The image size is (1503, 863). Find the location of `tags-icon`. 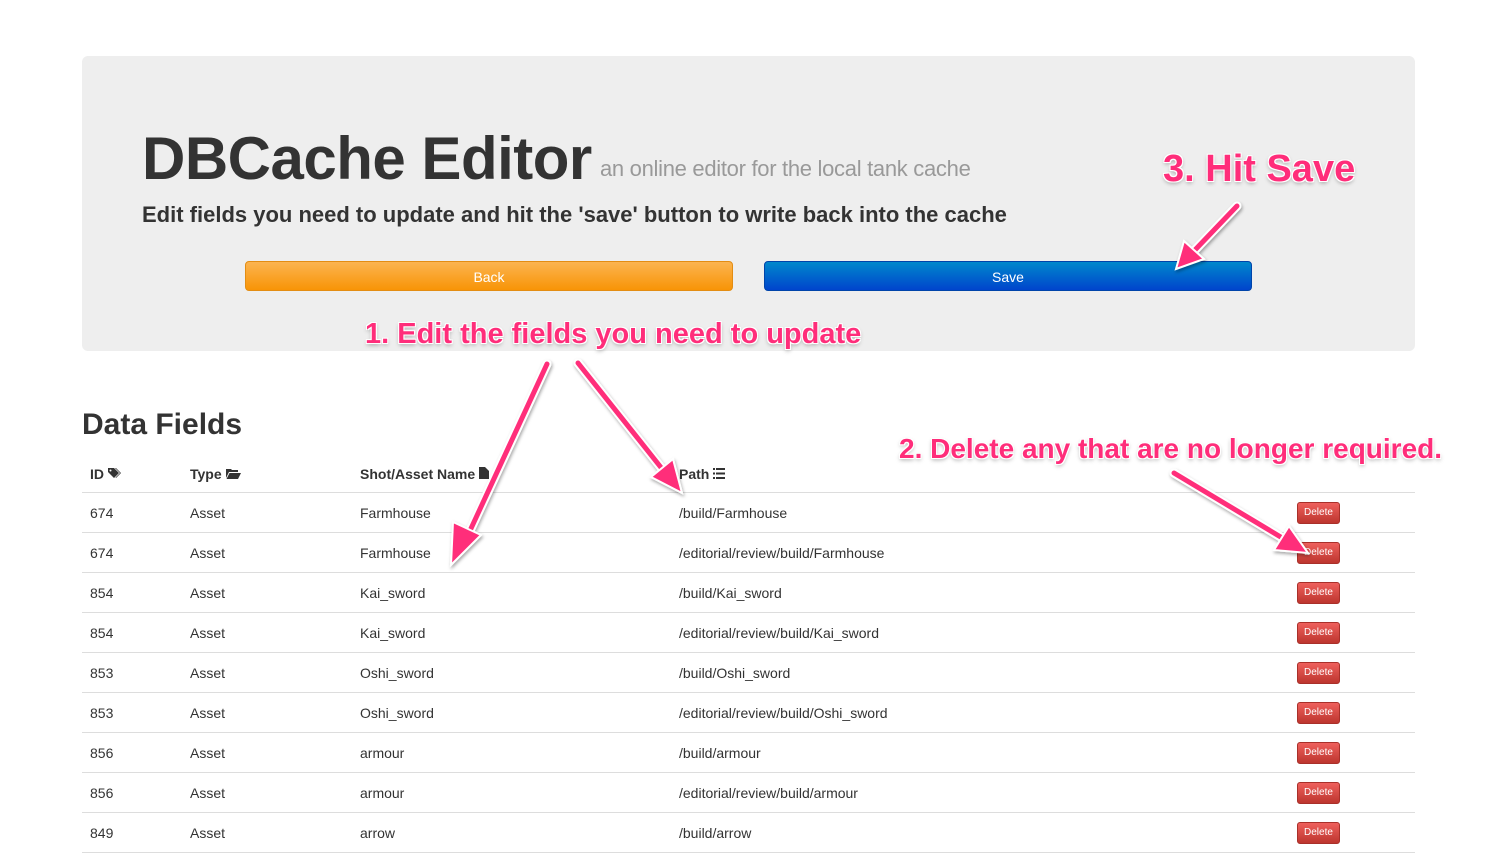

tags-icon is located at coordinates (114, 474).